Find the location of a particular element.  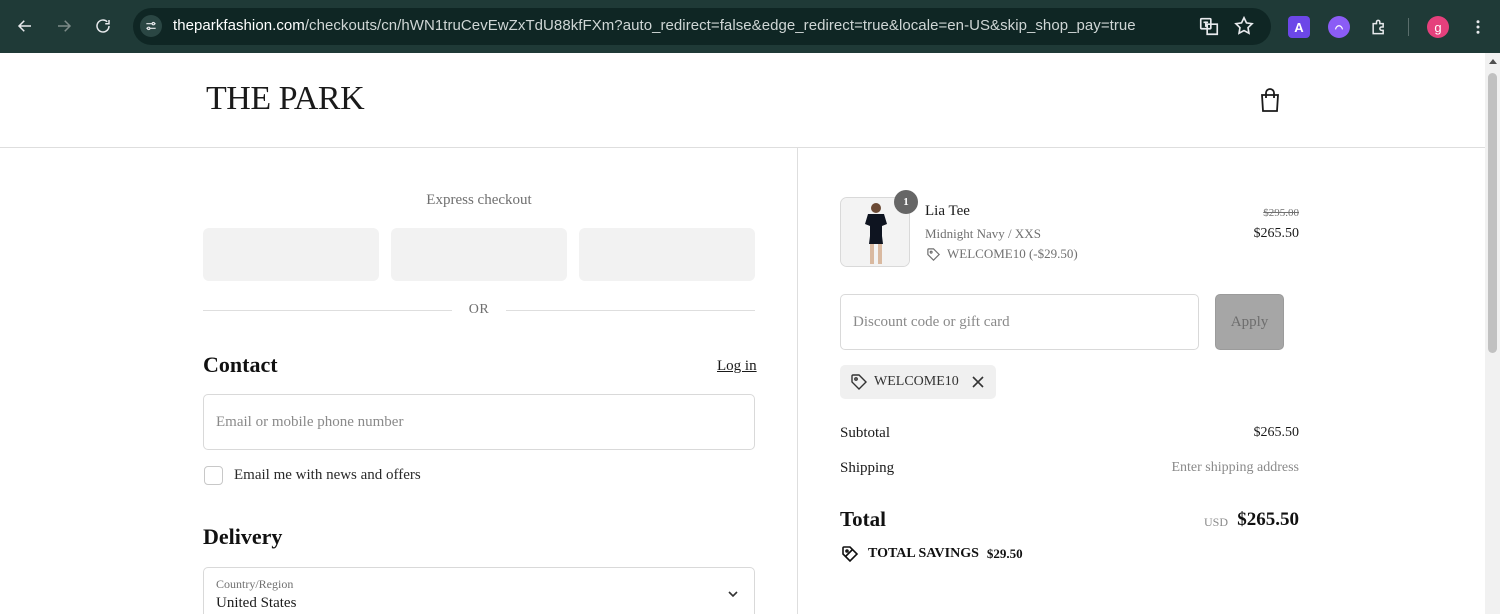

country-label: Country/Region is located at coordinates (255, 584).